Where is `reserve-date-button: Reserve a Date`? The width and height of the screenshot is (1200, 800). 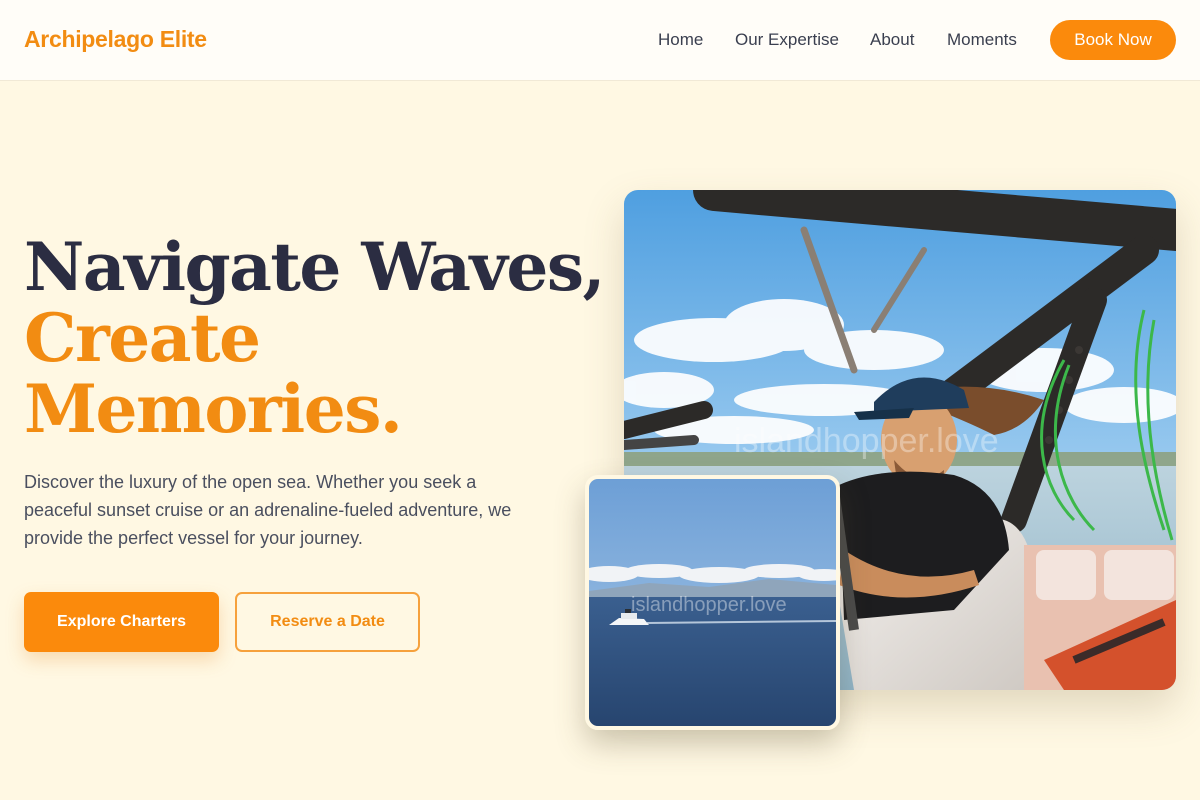 reserve-date-button: Reserve a Date is located at coordinates (327, 622).